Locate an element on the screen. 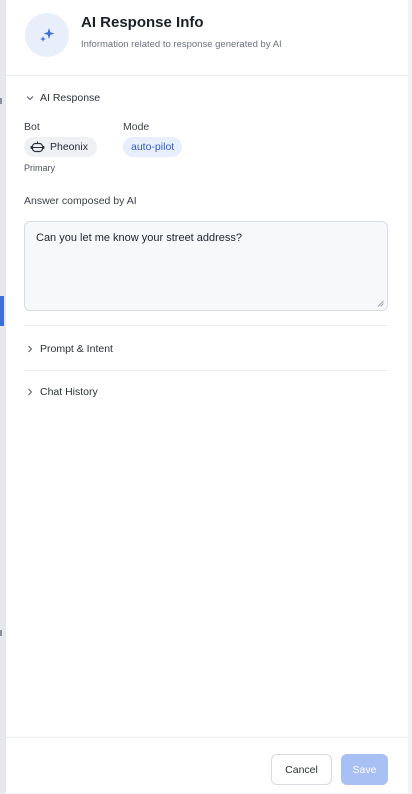 This screenshot has height=794, width=412. bot-name: Pheonix is located at coordinates (69, 147).